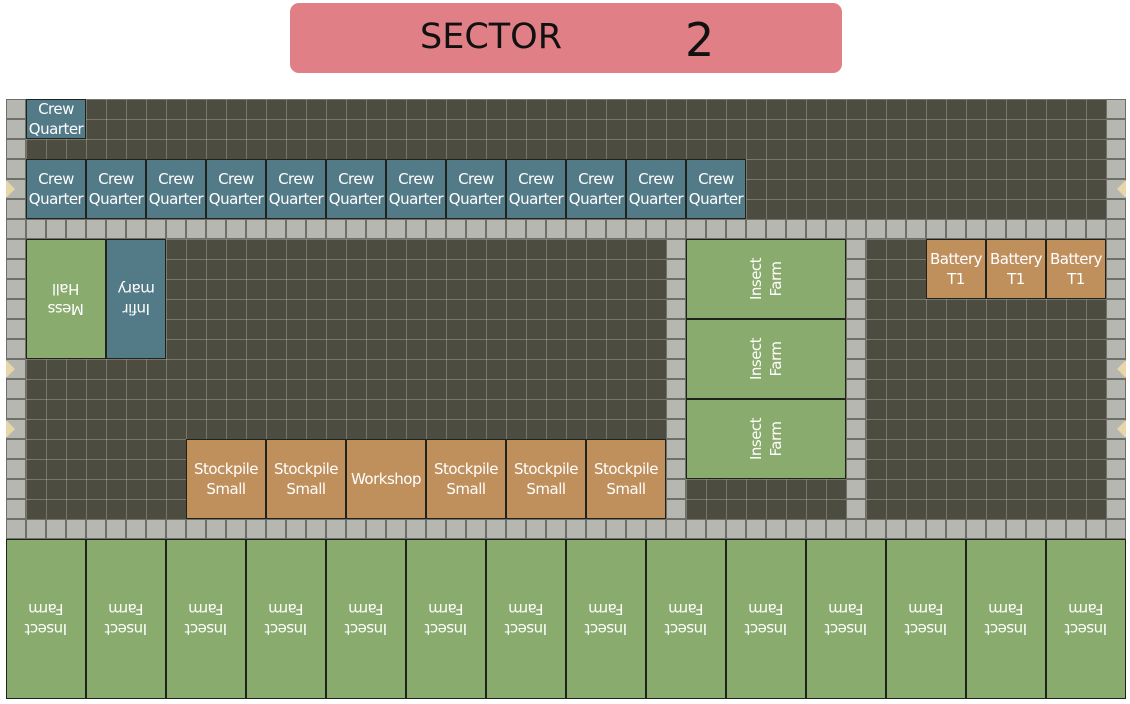  I want to click on room-battery-t1: Battery T1, so click(1016, 269).